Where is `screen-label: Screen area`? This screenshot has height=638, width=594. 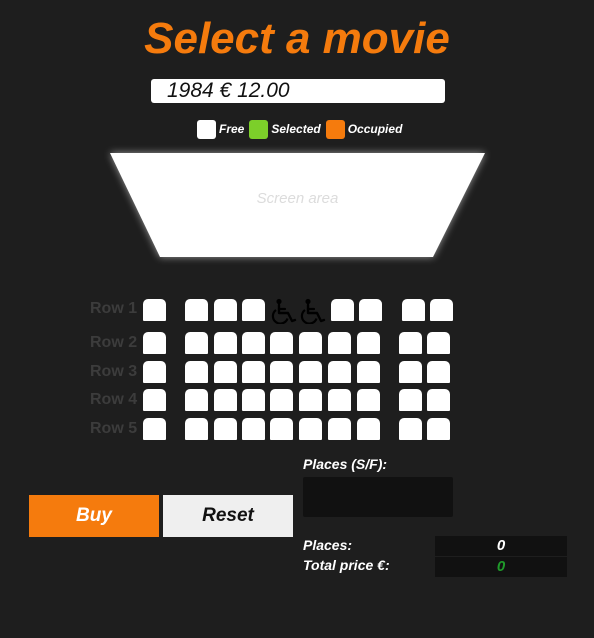 screen-label: Screen area is located at coordinates (297, 198).